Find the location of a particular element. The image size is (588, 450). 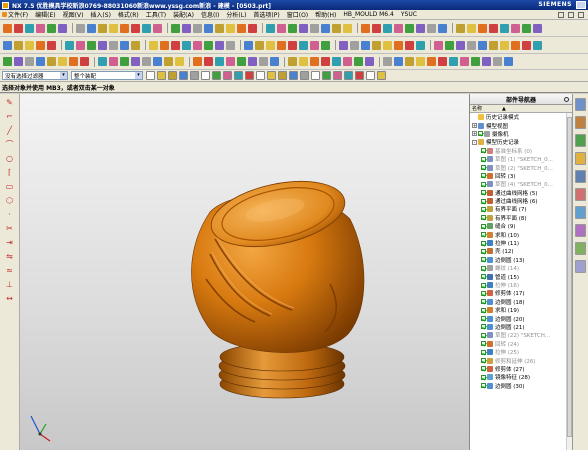

tree-row: 修剪和延伸 (26) is located at coordinates (521, 360).